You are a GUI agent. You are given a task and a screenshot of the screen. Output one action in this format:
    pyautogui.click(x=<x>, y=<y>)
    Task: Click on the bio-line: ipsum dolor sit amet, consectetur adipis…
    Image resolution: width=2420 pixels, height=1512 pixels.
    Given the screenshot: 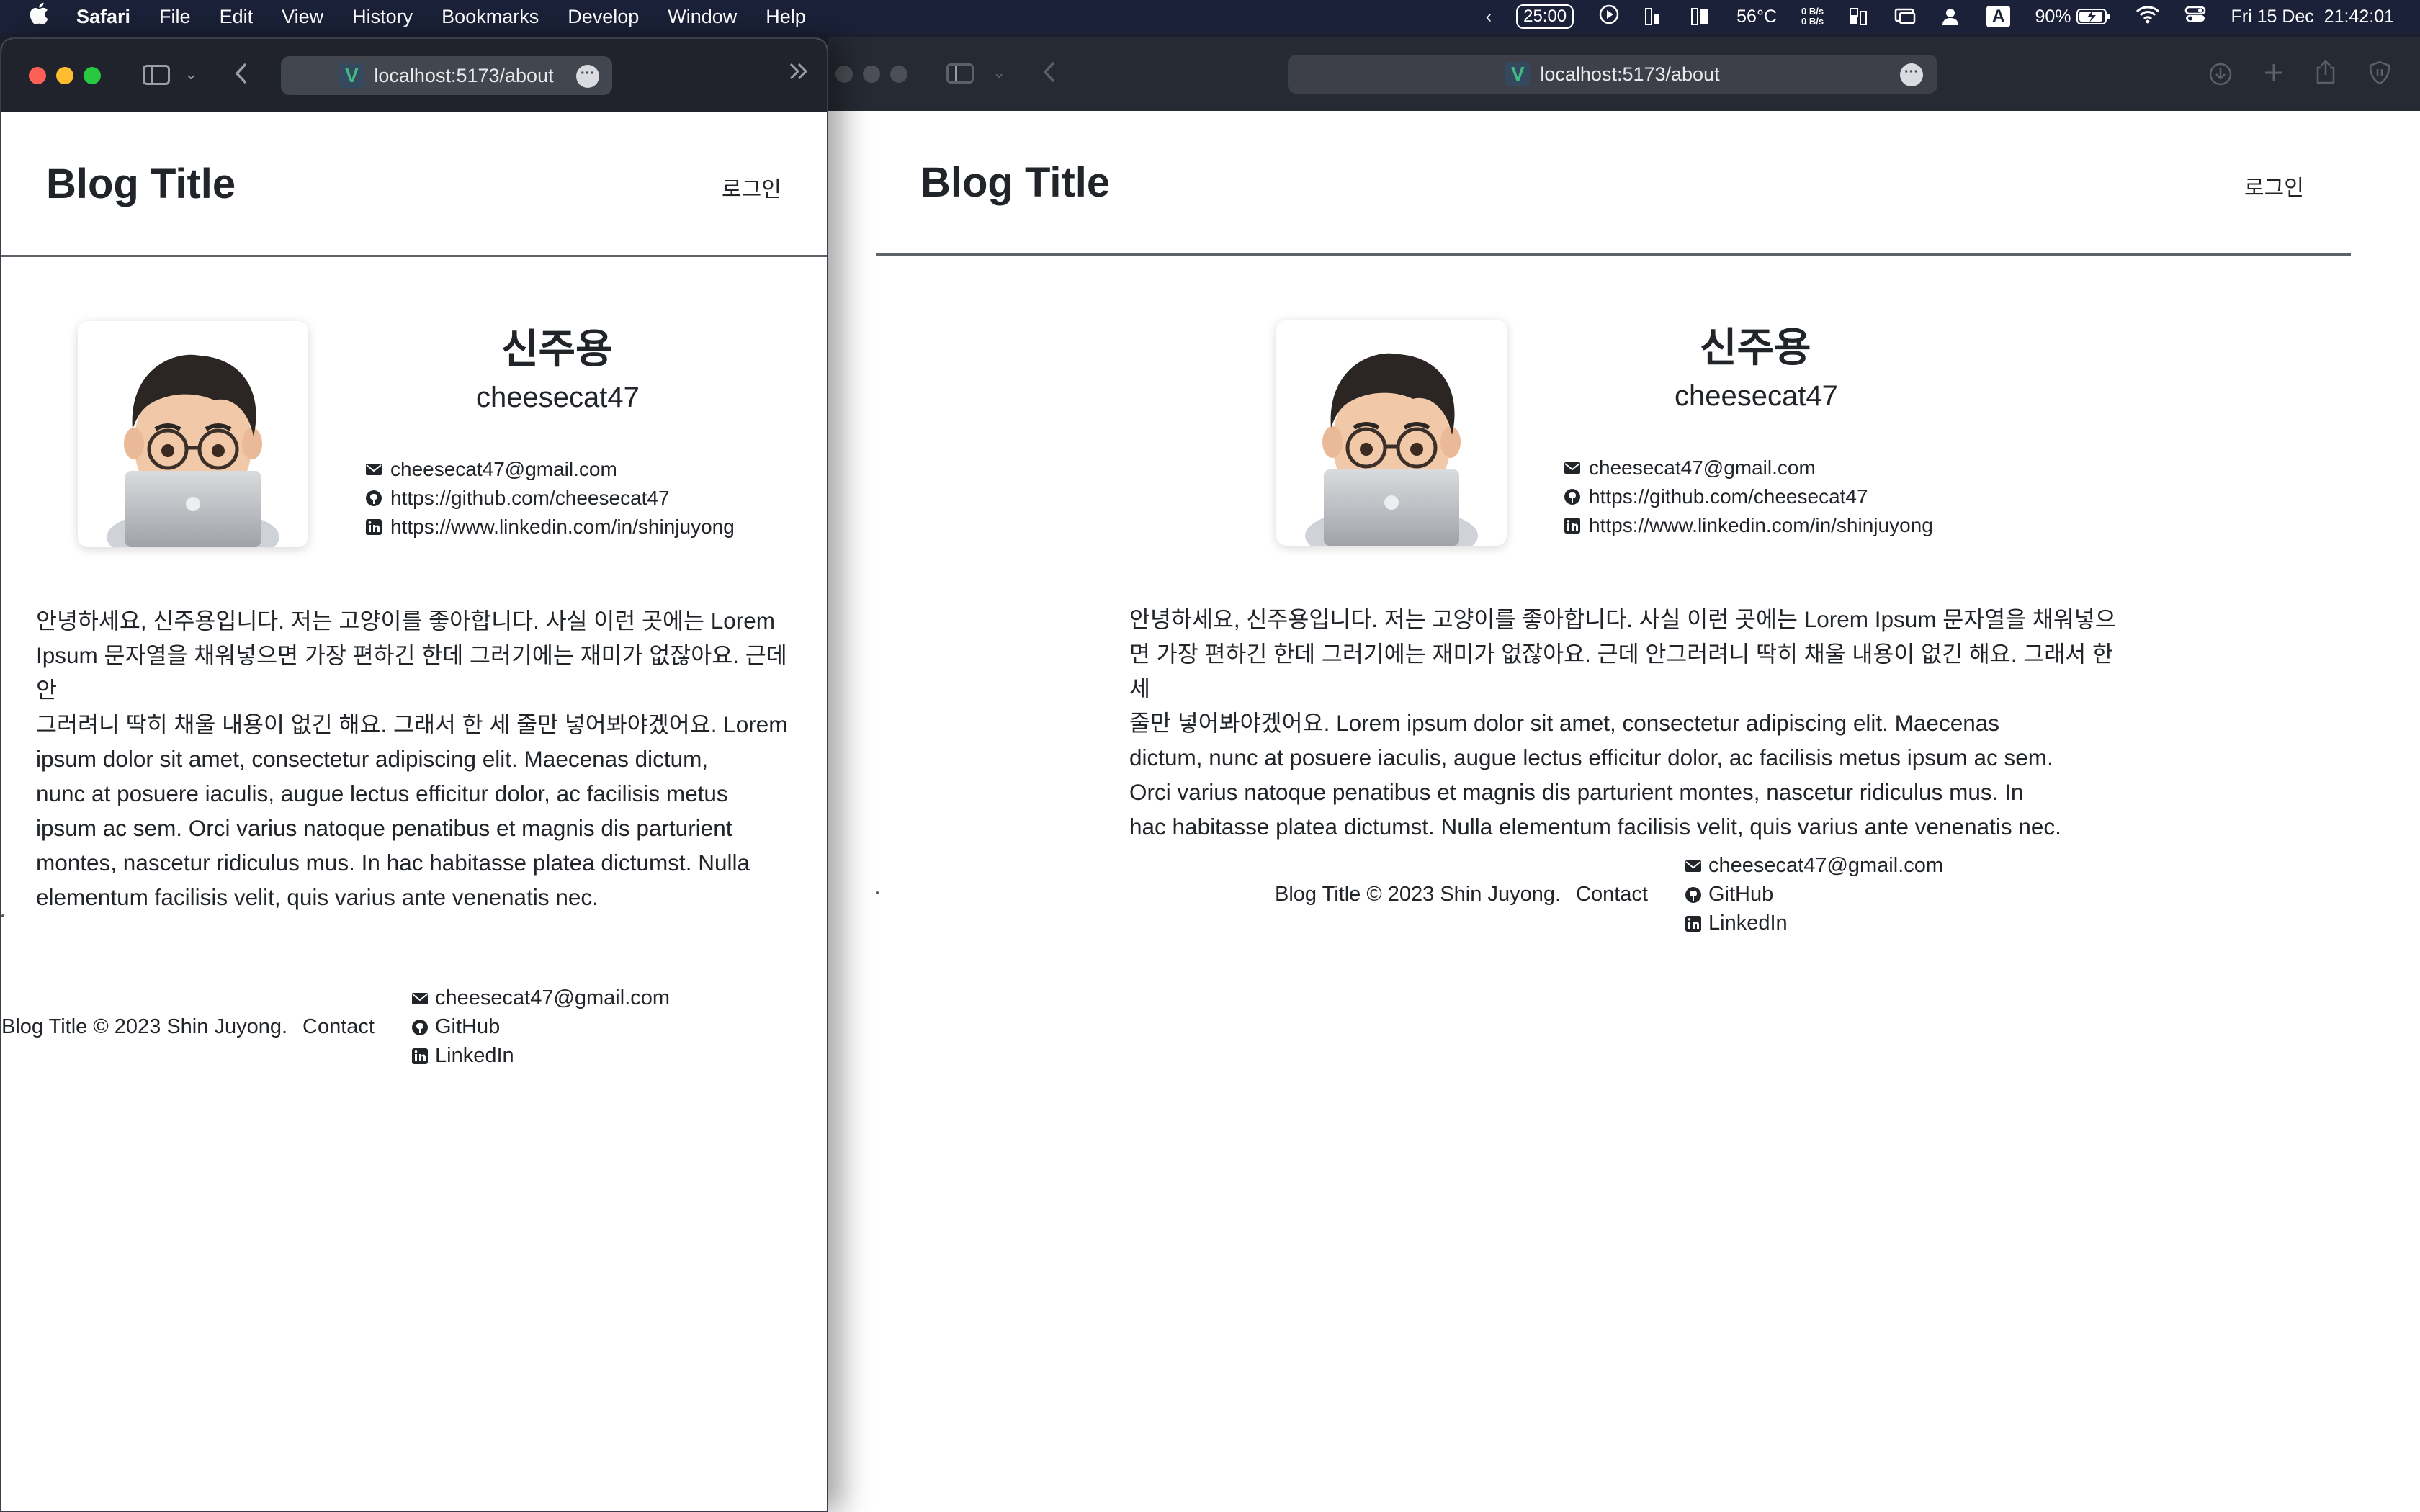 What is the action you would take?
    pyautogui.click(x=372, y=759)
    